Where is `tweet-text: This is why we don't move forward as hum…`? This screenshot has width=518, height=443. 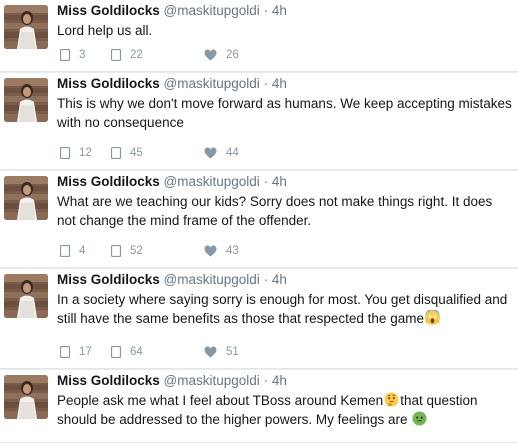 tweet-text: This is why we don't move forward as hum… is located at coordinates (284, 113).